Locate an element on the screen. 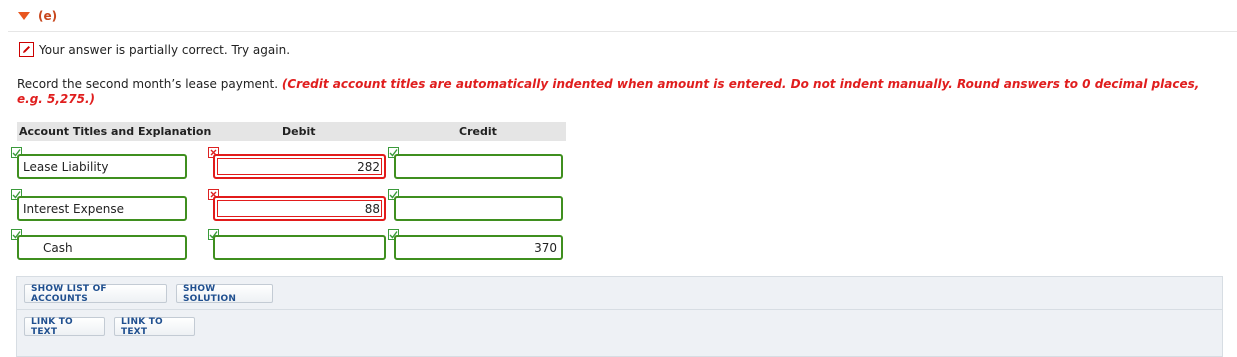 This screenshot has height=357, width=1237. section-header: (e) is located at coordinates (37, 16).